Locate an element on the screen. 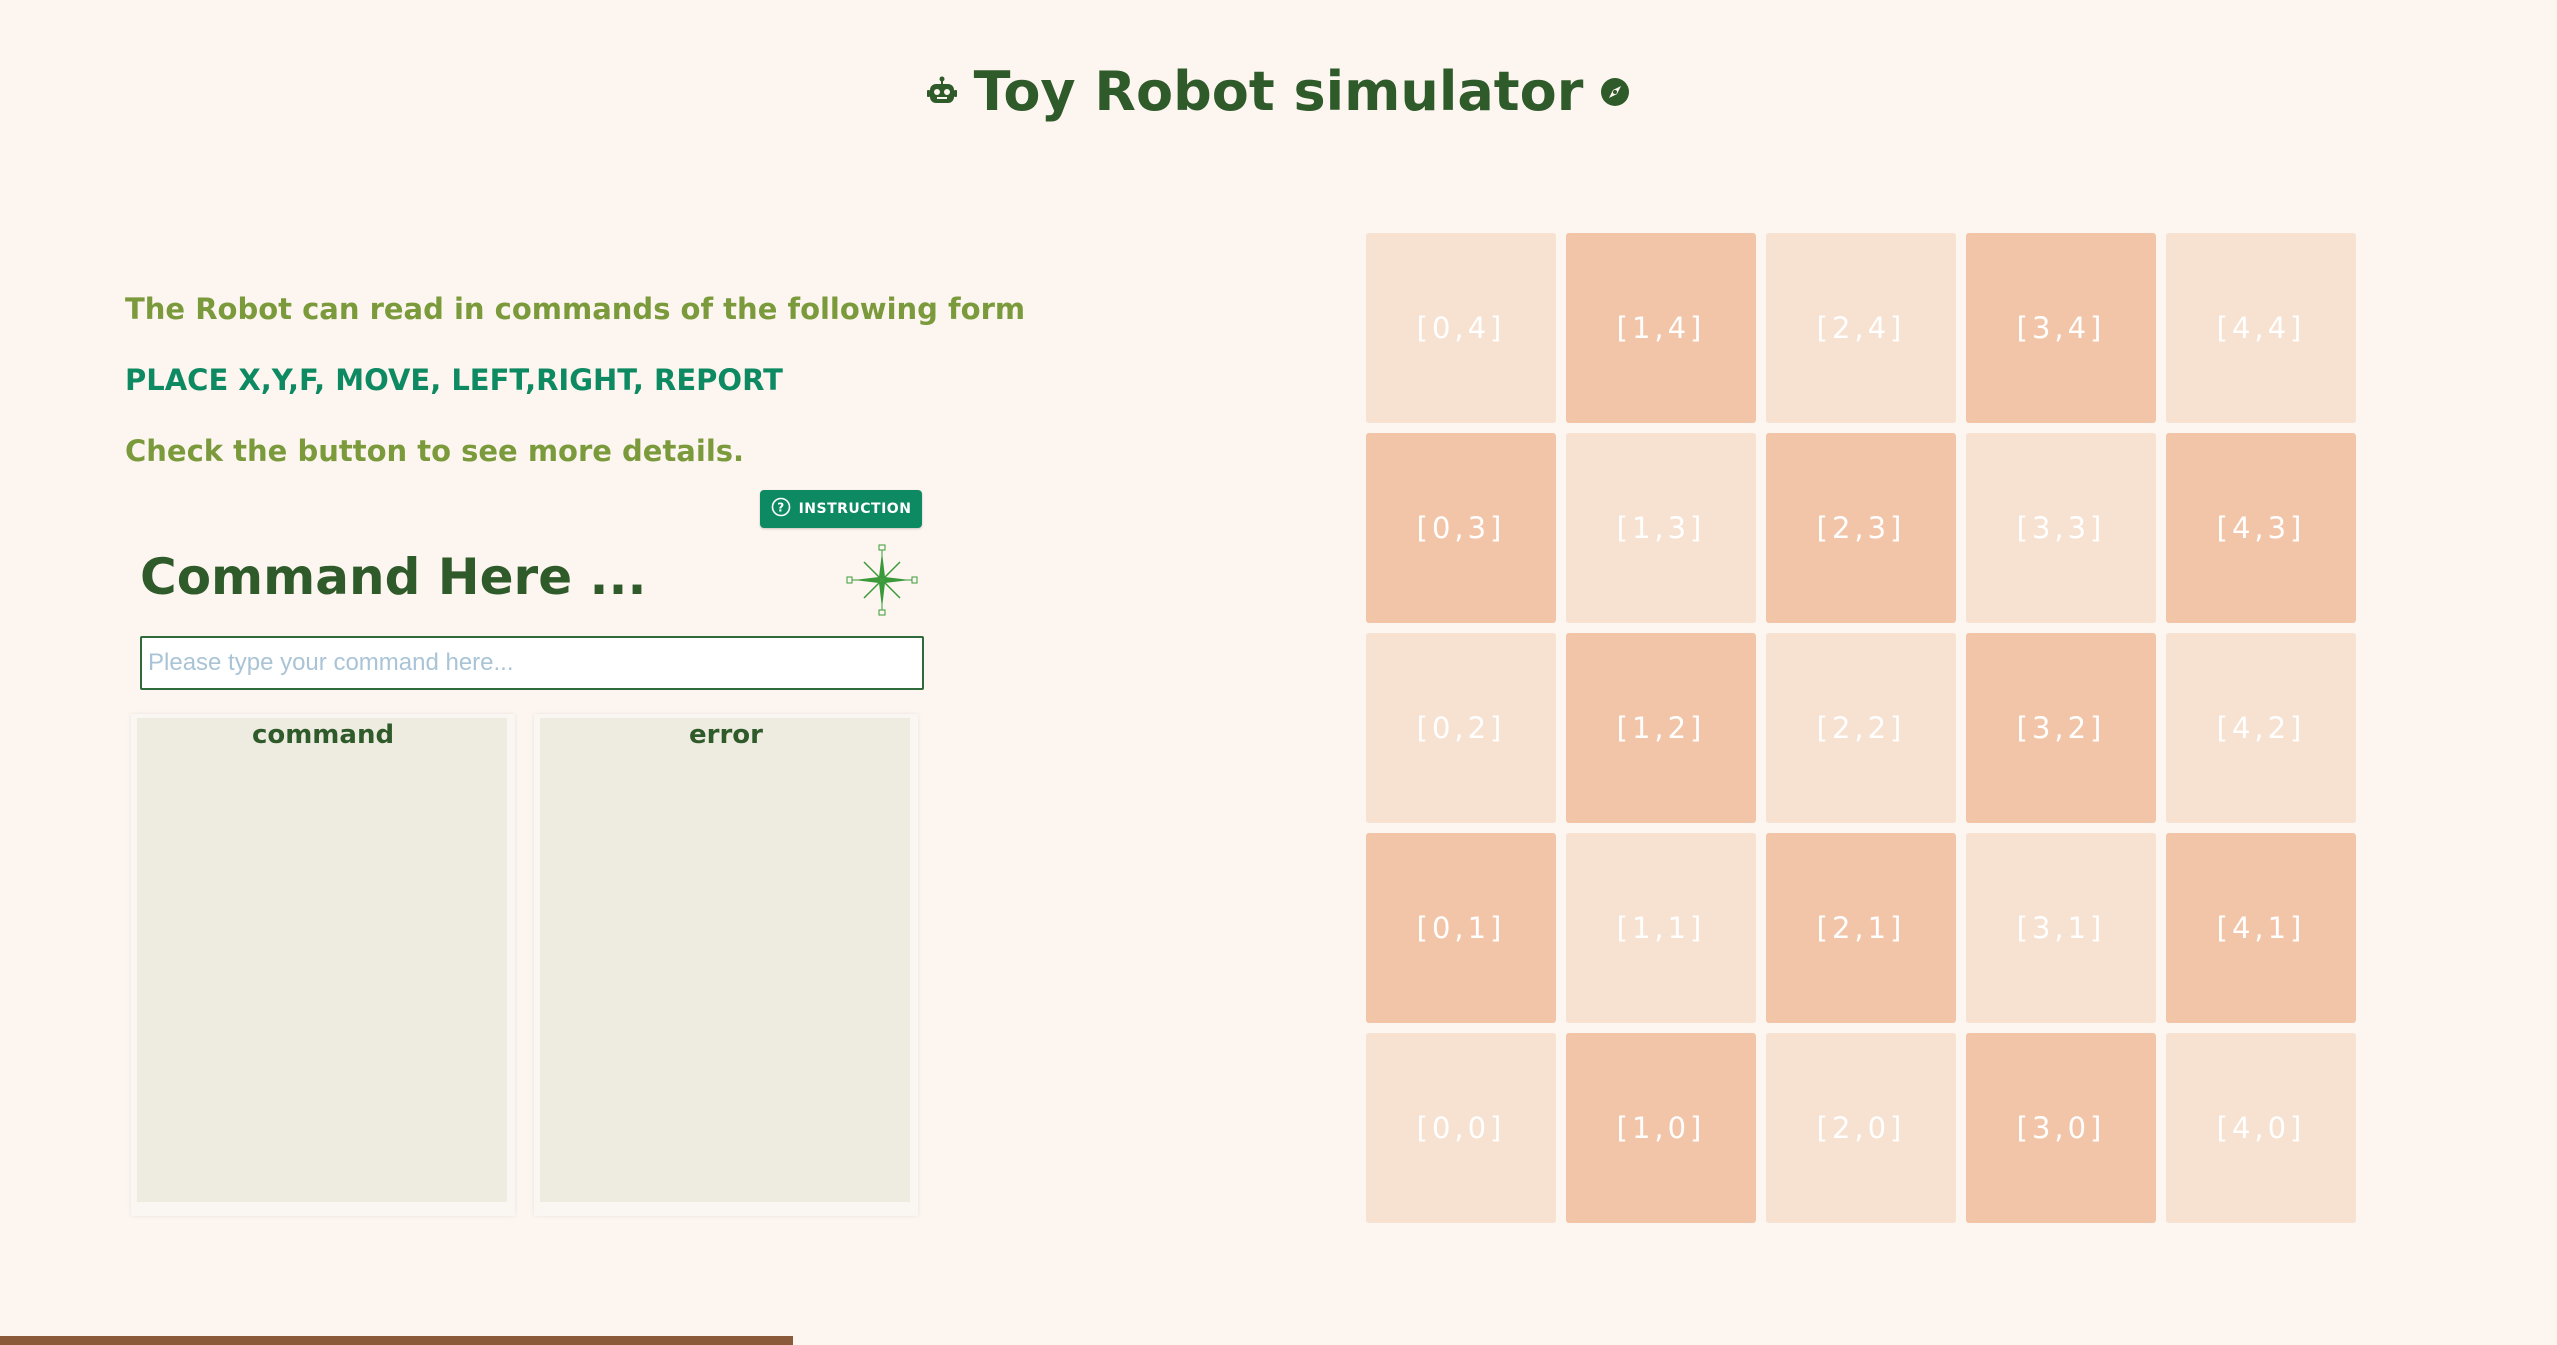 This screenshot has height=1345, width=2557. page-title: Toy Robot simulator is located at coordinates (1278, 91).